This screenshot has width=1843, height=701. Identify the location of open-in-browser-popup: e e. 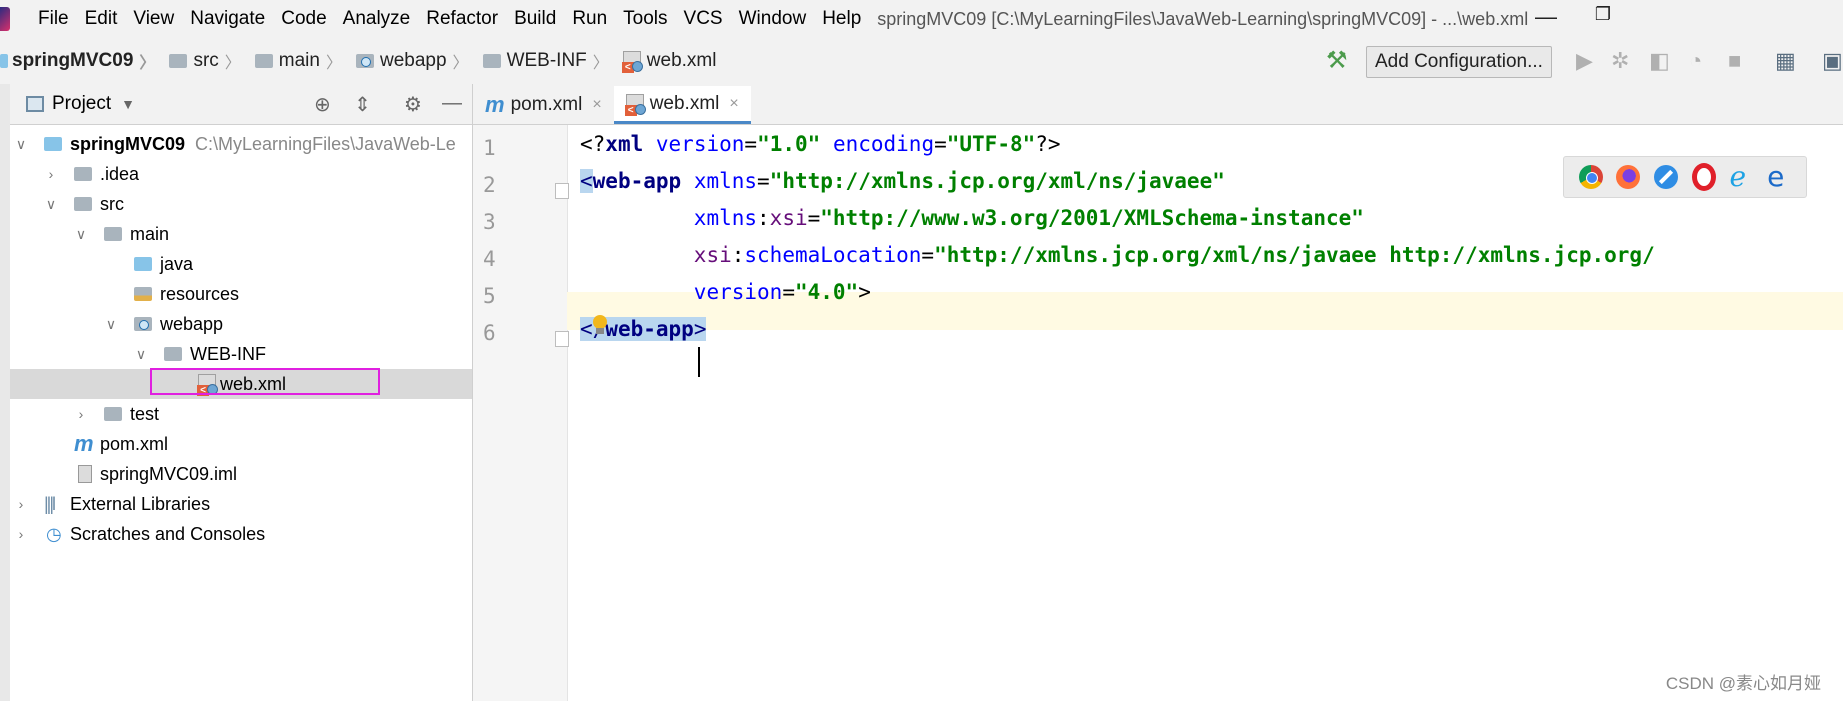
(1685, 177).